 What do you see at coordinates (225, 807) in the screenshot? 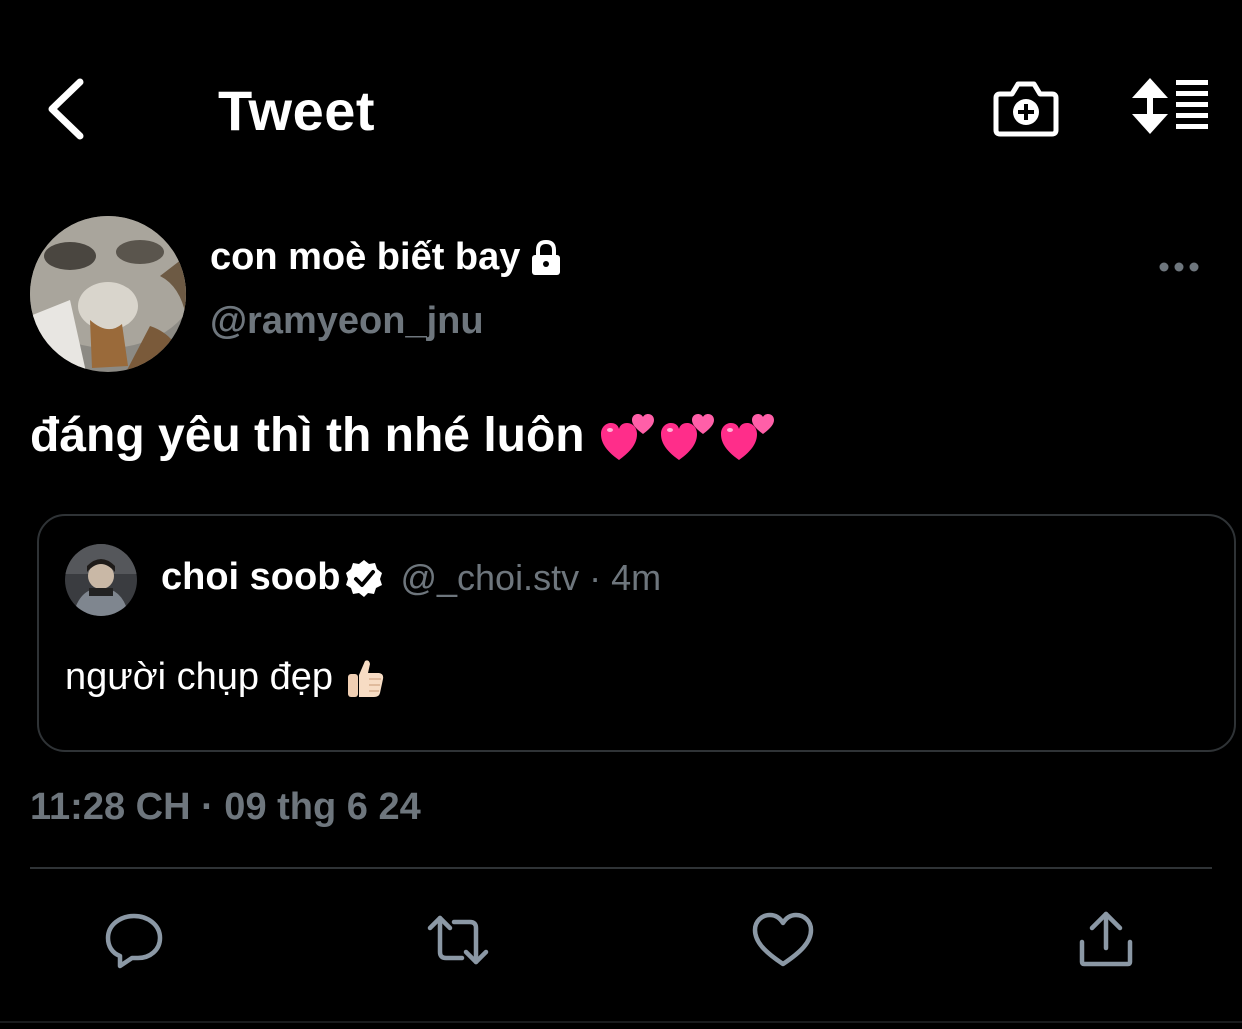
I see `tweet-timestamp: 11:28 CH · 09 thg 6 24` at bounding box center [225, 807].